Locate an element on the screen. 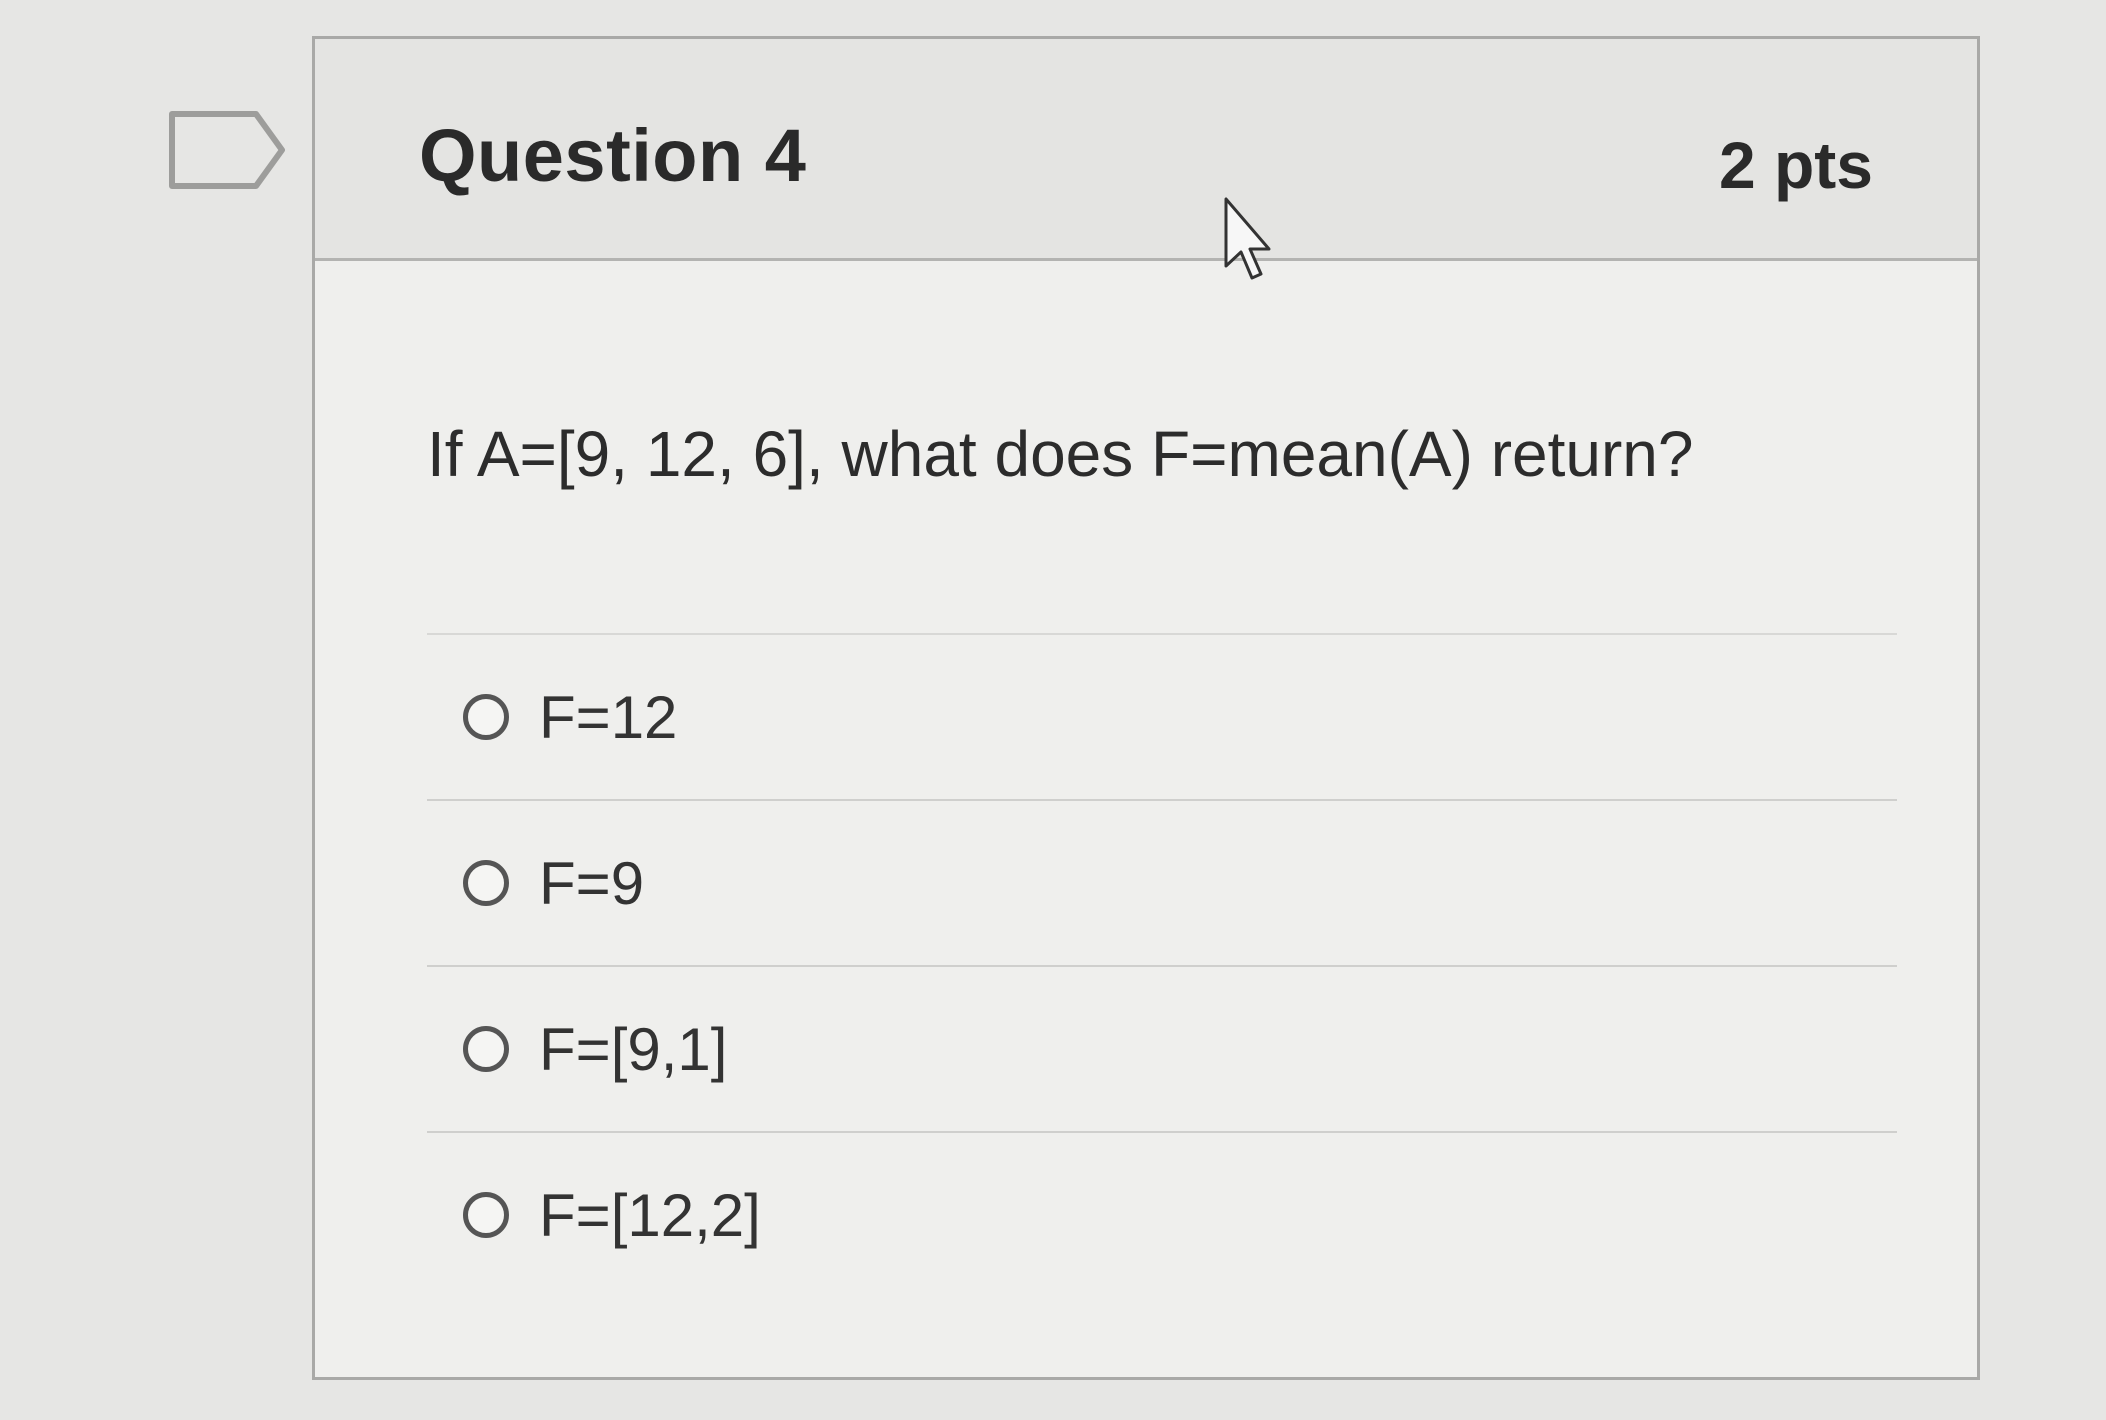  question-header: Question 4 2 pts is located at coordinates (1146, 150).